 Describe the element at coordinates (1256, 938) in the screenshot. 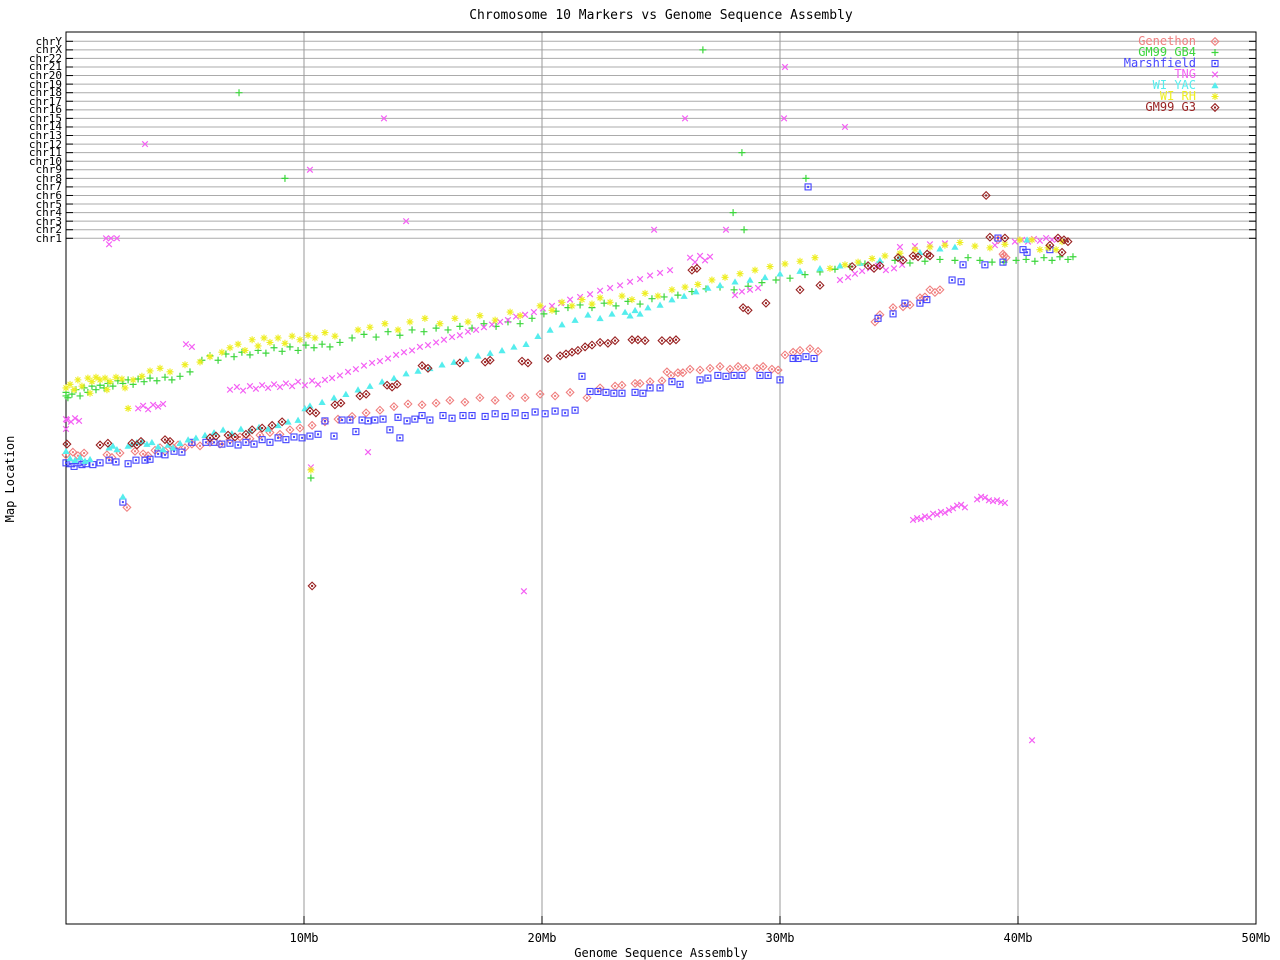

I see `x-tick-label-50Mb: 50Mb` at that location.